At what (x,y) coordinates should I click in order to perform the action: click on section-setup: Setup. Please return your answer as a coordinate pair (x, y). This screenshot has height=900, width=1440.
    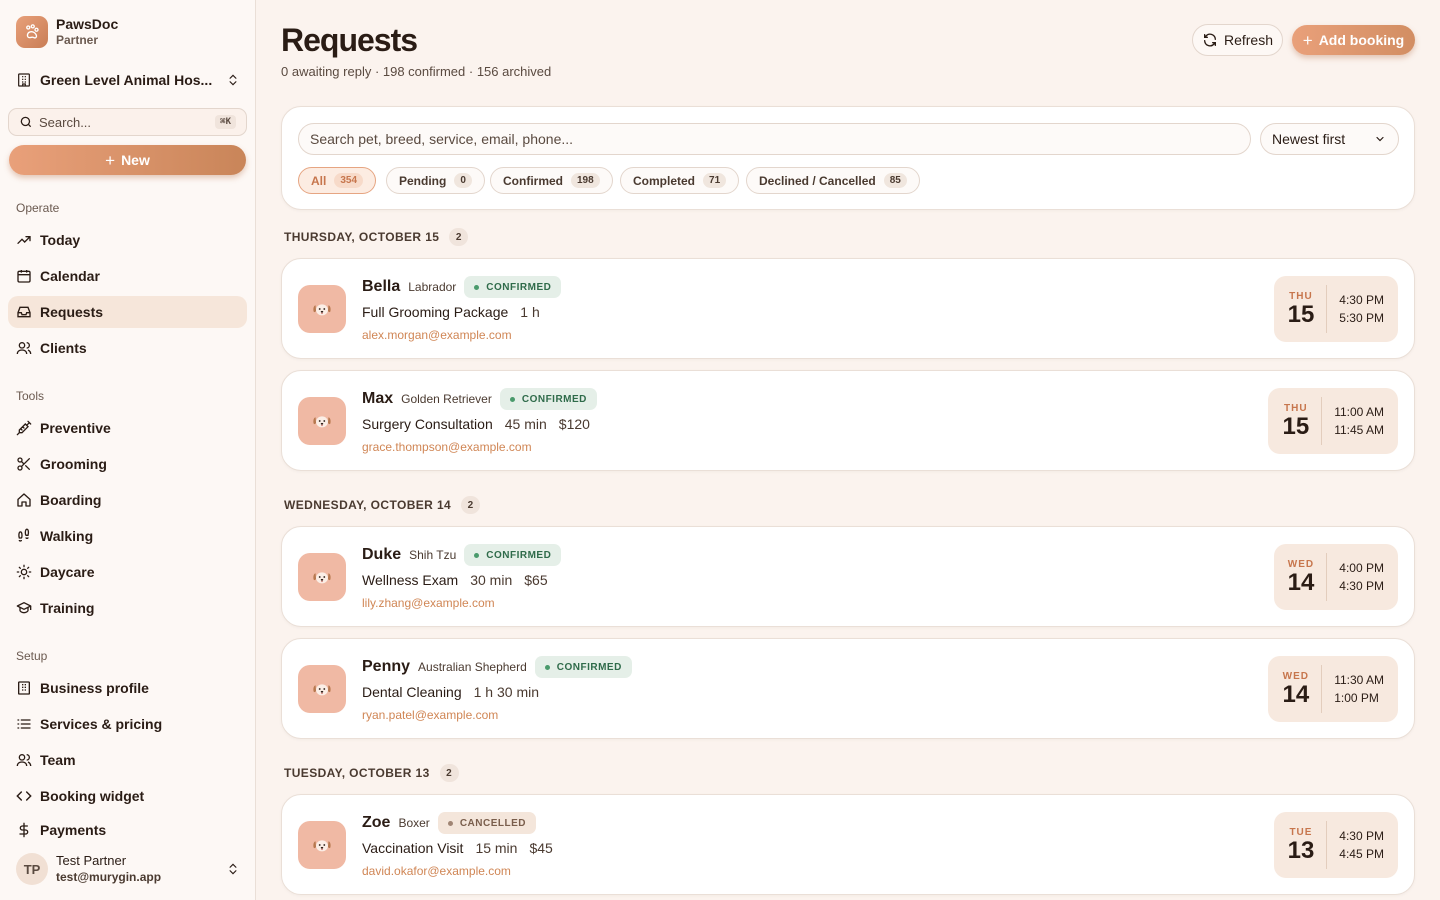
    Looking at the image, I should click on (32, 656).